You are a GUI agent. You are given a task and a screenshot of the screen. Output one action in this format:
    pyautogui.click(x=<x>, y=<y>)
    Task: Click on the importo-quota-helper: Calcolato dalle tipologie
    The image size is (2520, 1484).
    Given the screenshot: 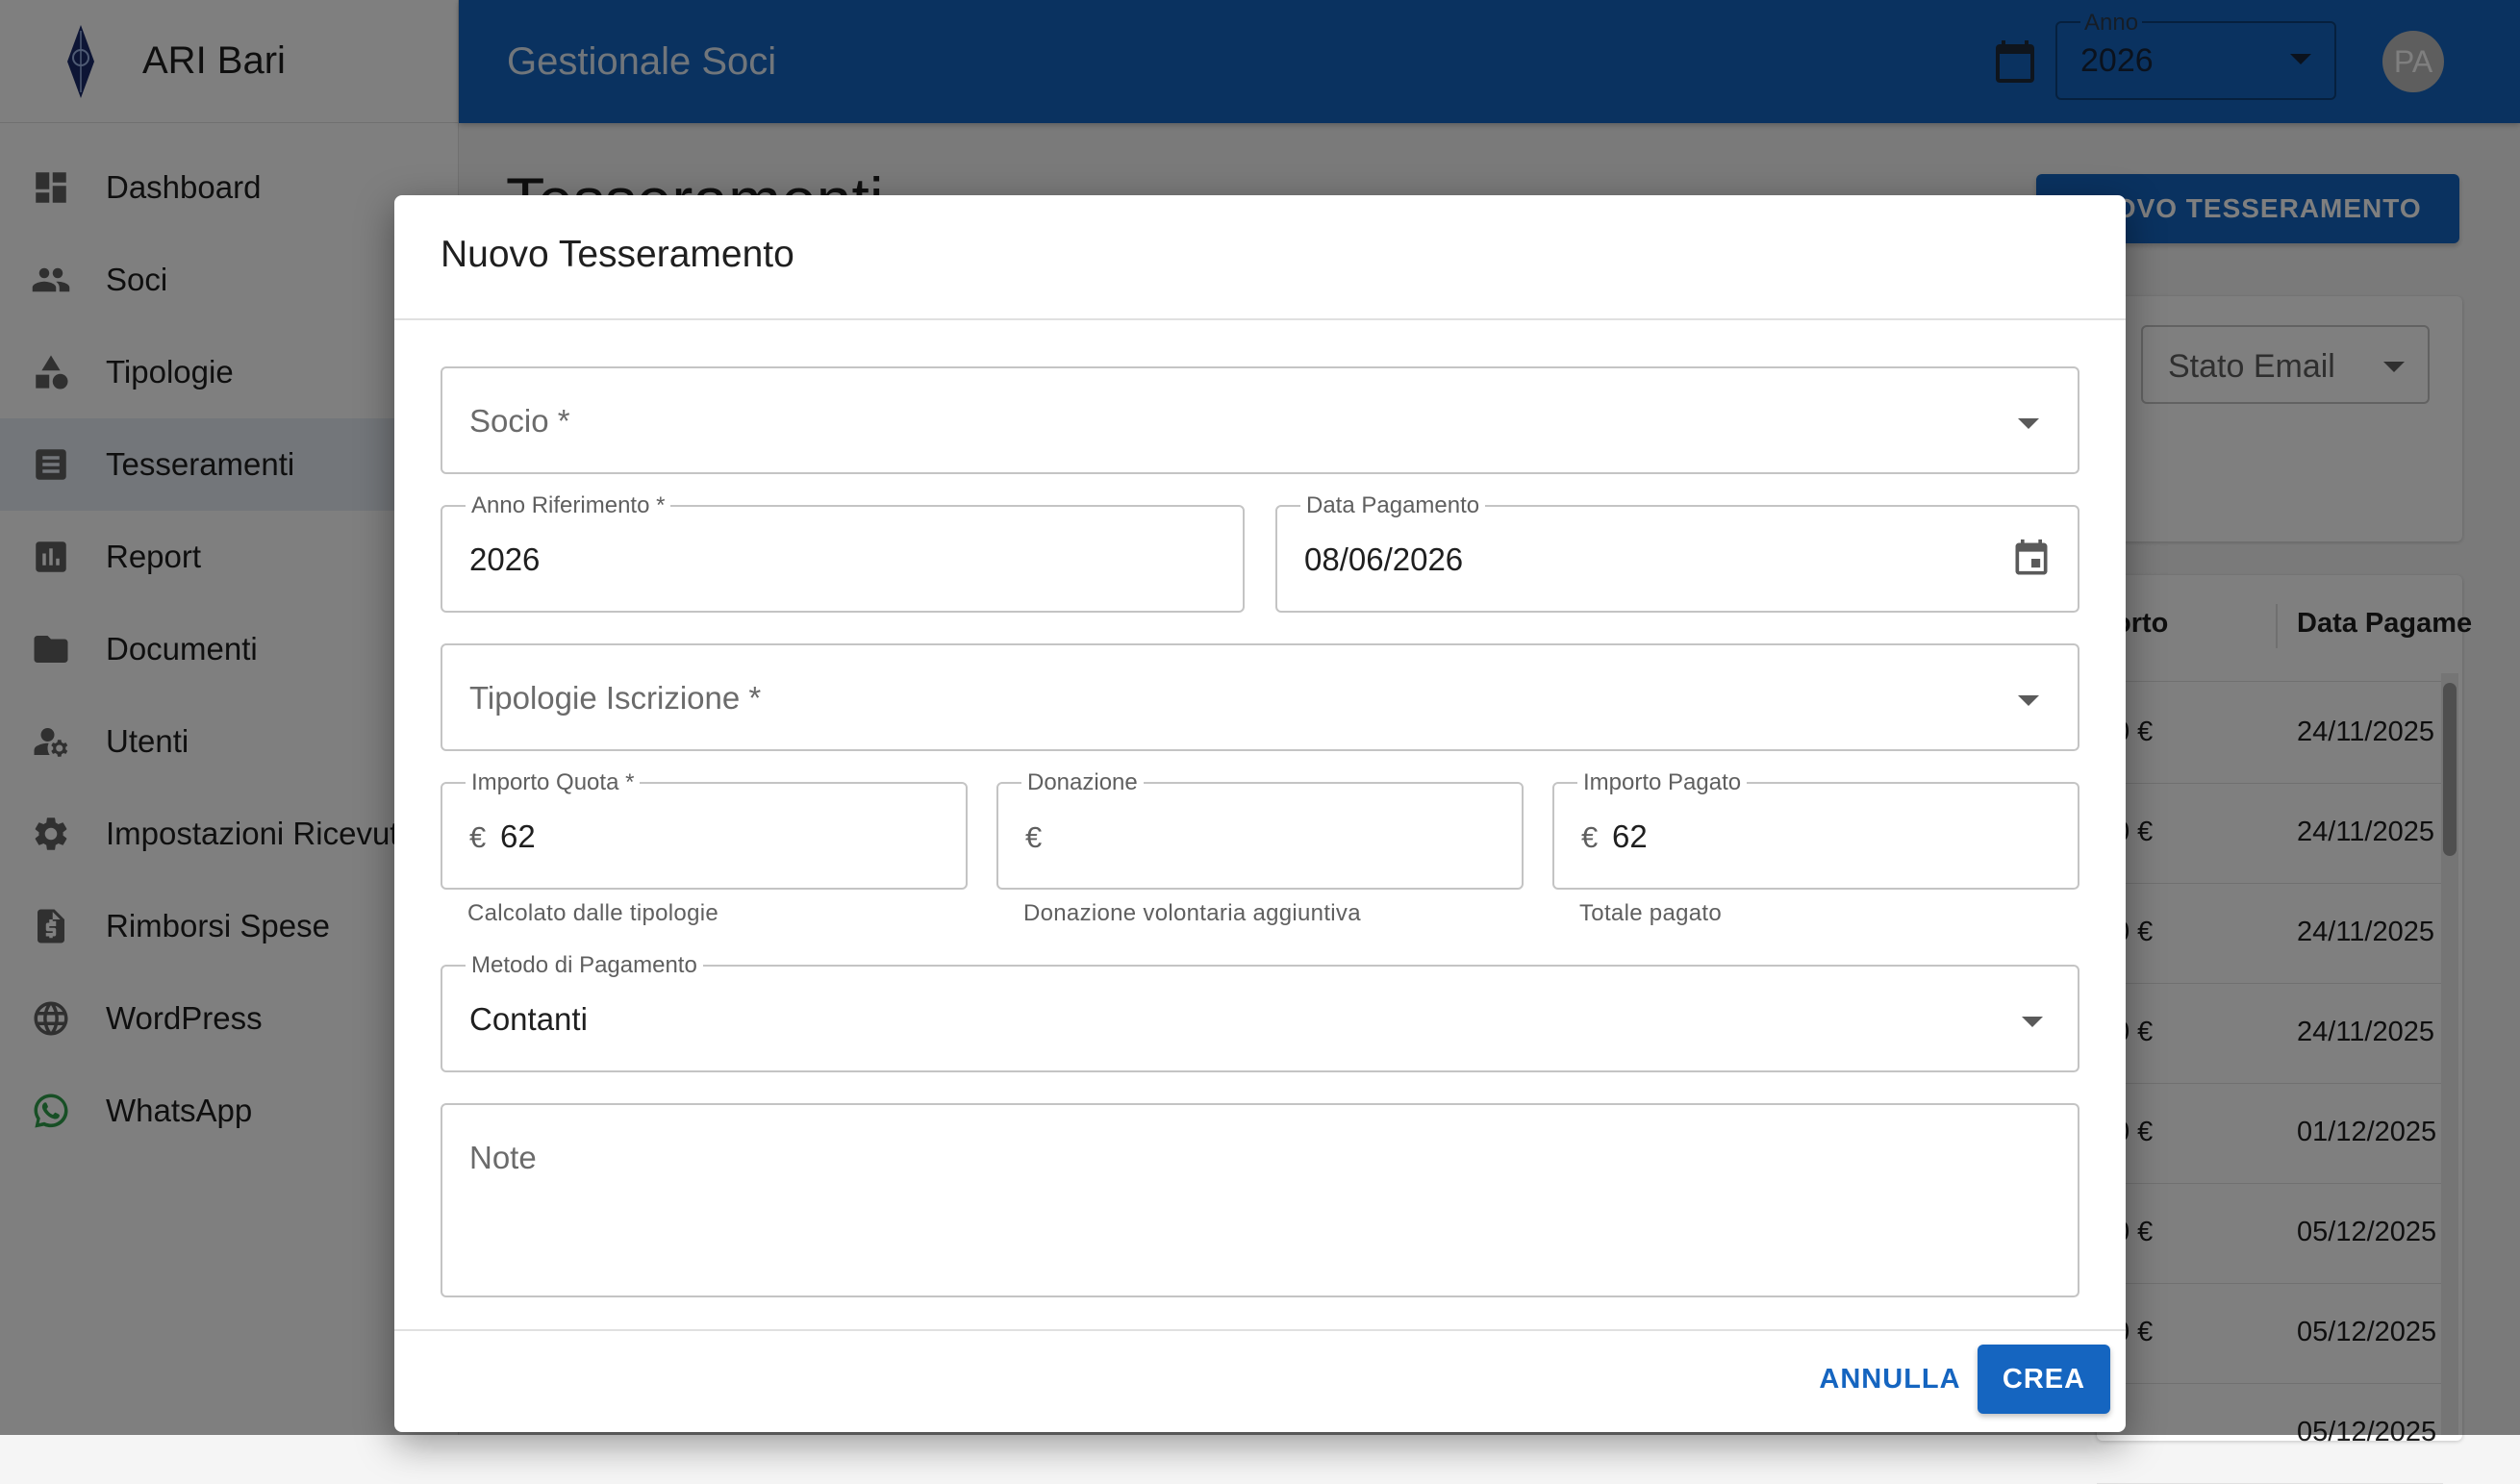 What is the action you would take?
    pyautogui.click(x=593, y=913)
    